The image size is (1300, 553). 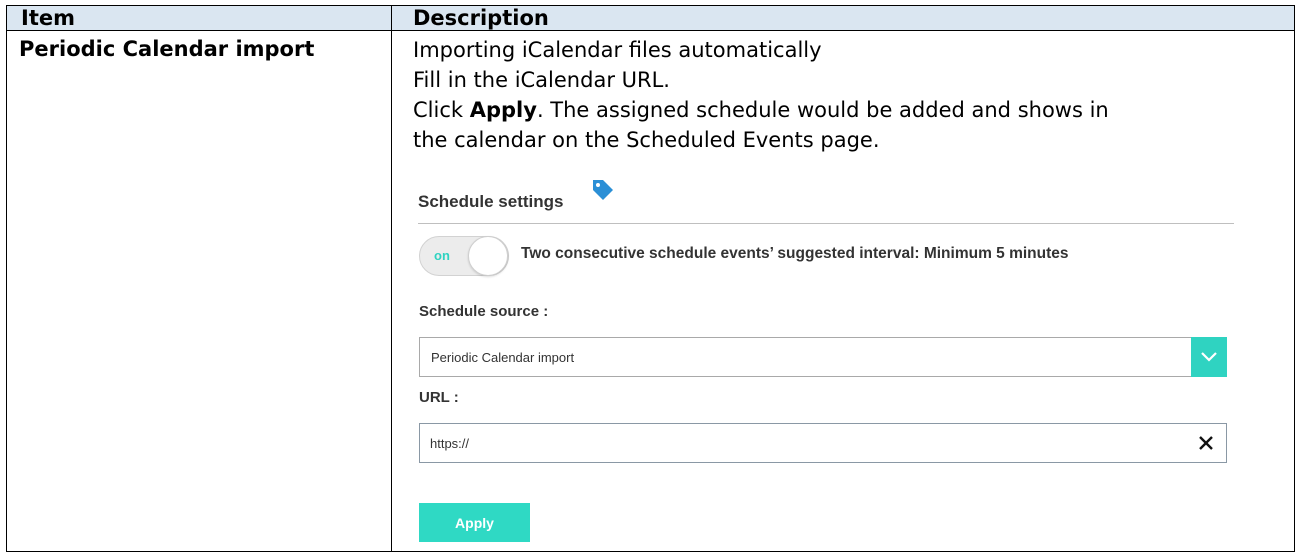 I want to click on url-field, so click(x=823, y=443).